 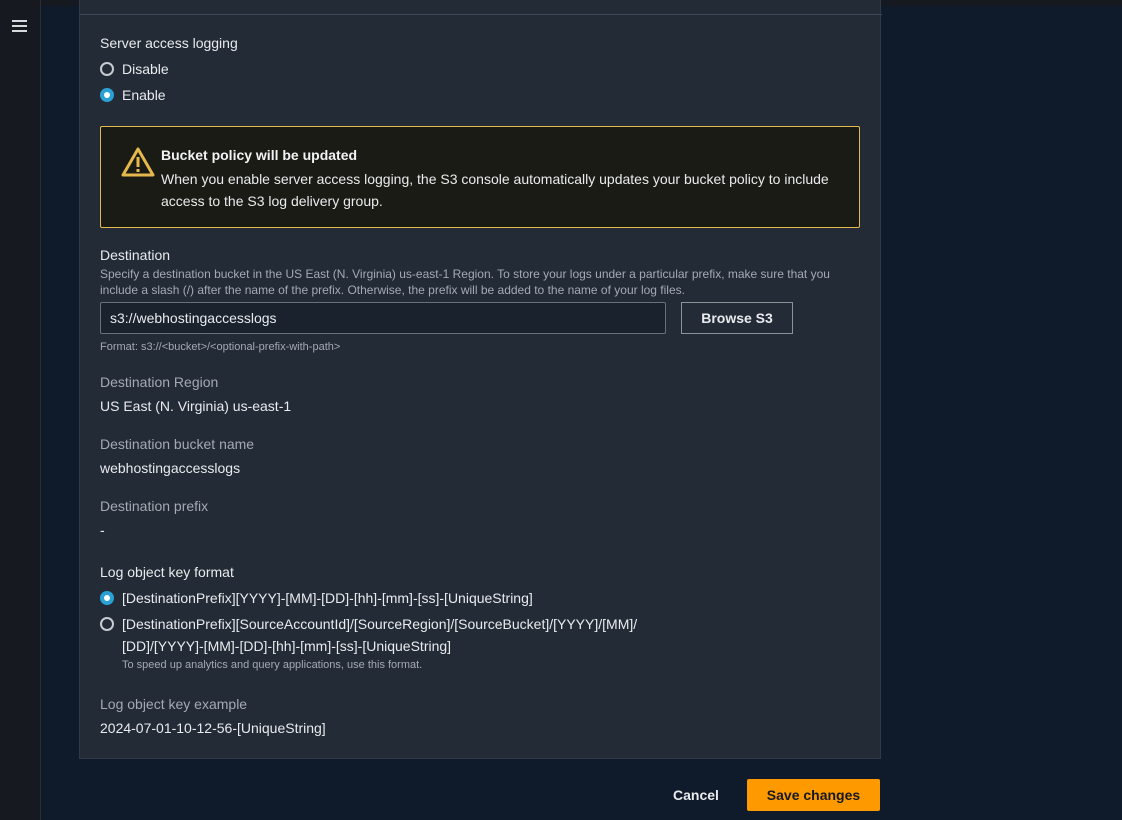 I want to click on save-changes-button: Save changes, so click(x=813, y=795).